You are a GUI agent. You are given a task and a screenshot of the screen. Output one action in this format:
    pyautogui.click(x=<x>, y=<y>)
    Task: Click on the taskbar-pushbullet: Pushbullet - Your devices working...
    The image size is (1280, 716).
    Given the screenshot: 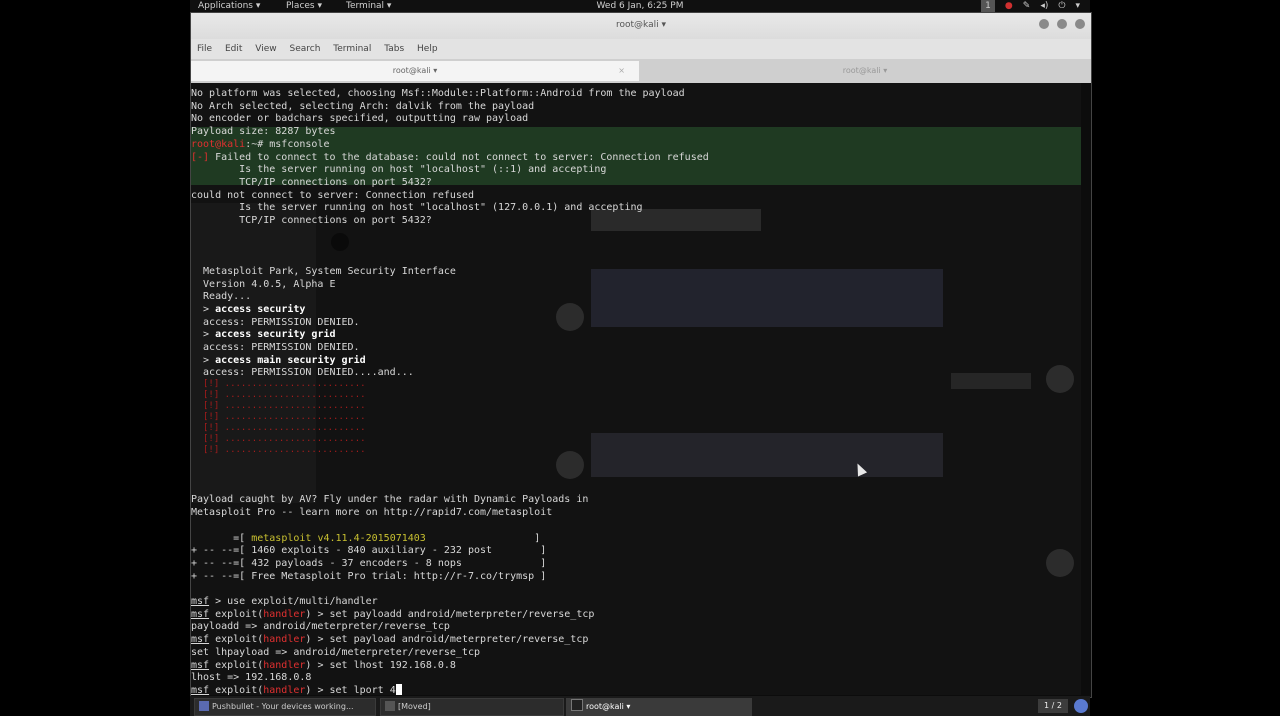 What is the action you would take?
    pyautogui.click(x=285, y=707)
    